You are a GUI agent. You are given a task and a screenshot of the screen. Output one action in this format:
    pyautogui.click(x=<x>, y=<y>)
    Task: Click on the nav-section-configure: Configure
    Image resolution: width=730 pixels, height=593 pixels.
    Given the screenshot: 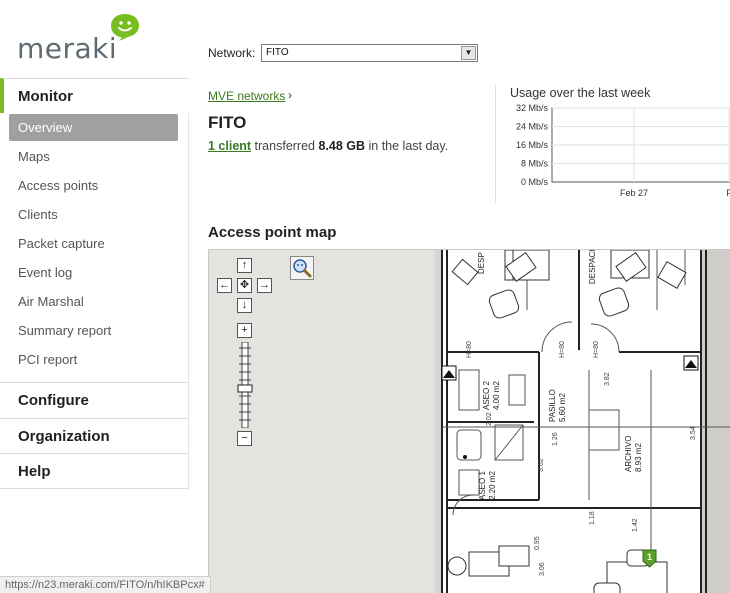 What is the action you would take?
    pyautogui.click(x=94, y=400)
    